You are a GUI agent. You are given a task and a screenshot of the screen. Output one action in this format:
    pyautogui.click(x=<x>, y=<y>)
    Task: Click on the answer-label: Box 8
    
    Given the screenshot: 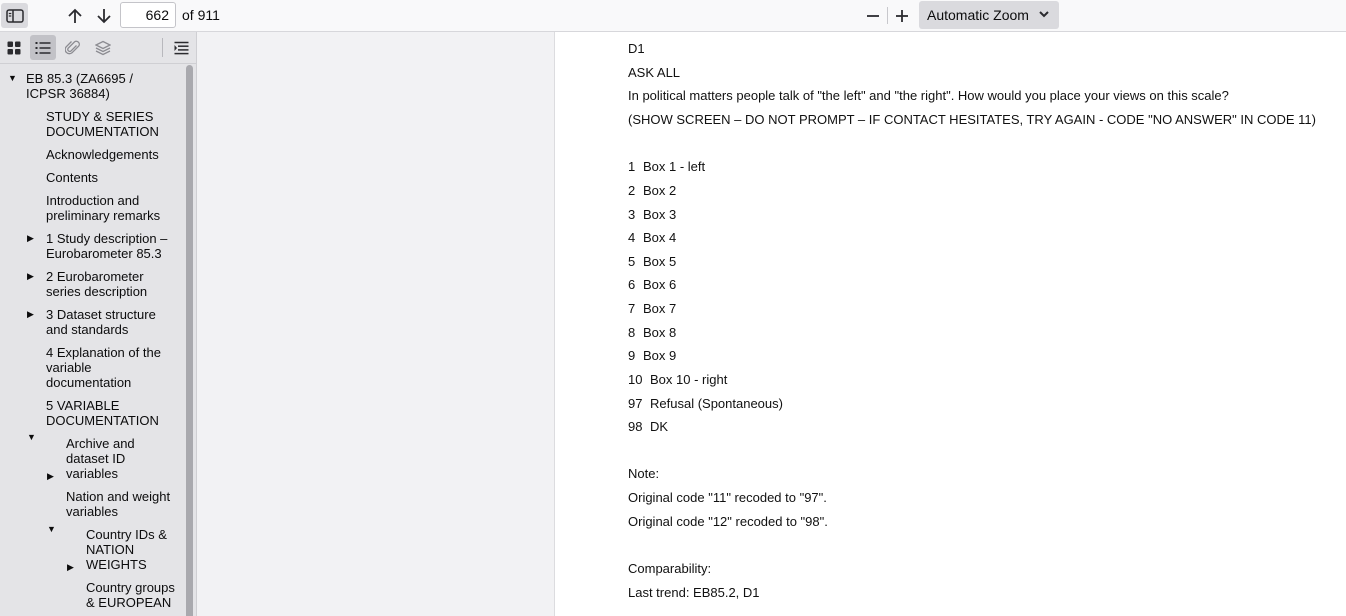 What is the action you would take?
    pyautogui.click(x=660, y=332)
    